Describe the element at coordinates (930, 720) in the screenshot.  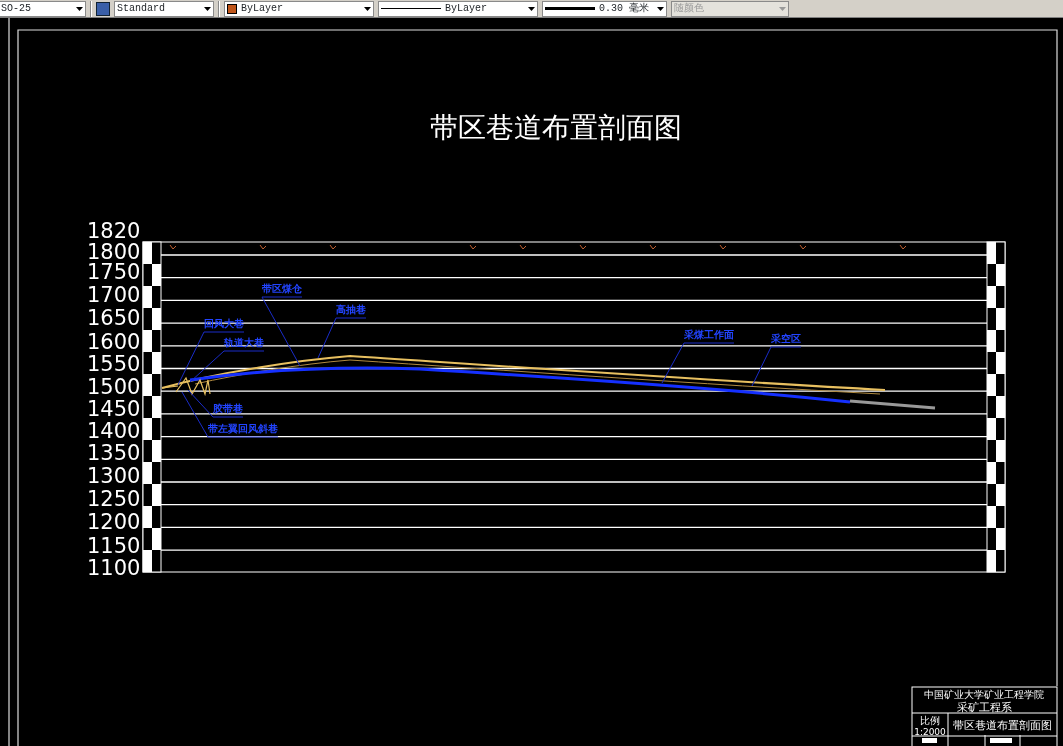
I see `scale-label: 比例` at that location.